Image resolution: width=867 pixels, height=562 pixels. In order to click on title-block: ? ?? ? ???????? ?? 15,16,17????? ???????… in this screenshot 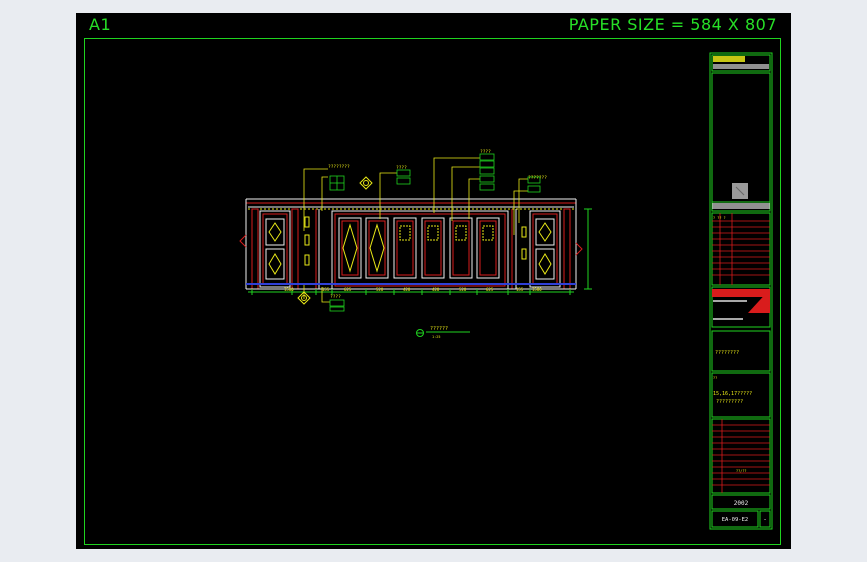, I will do `click(741, 291)`.